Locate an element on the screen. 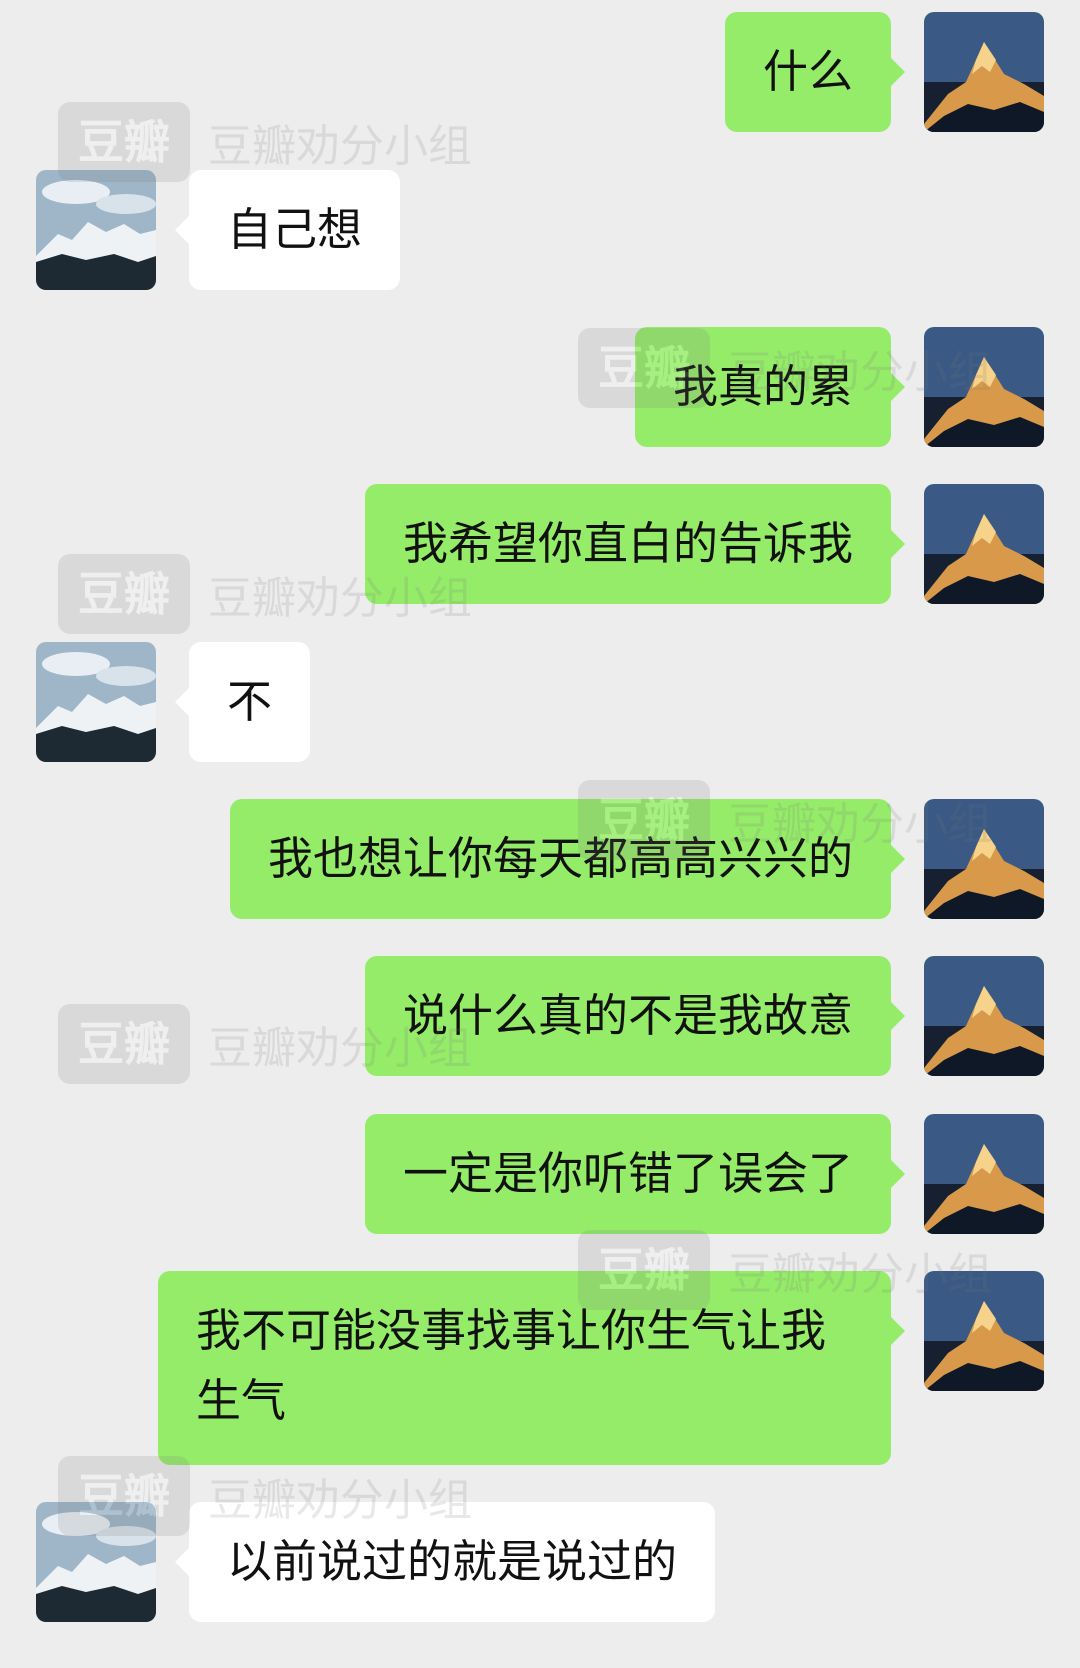  message-bubble: 一定是你听错了误会了 is located at coordinates (635, 1174).